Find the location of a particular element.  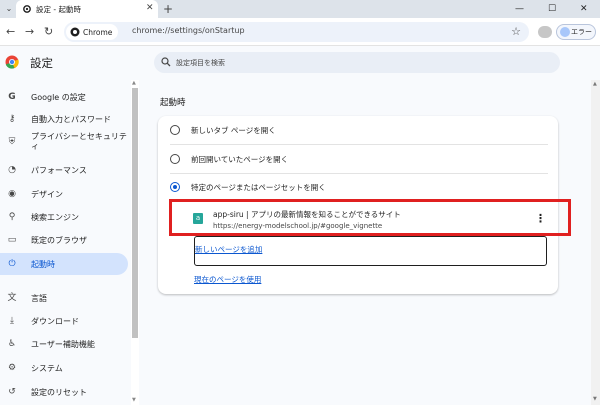

new-tab-button: + is located at coordinates (168, 9).